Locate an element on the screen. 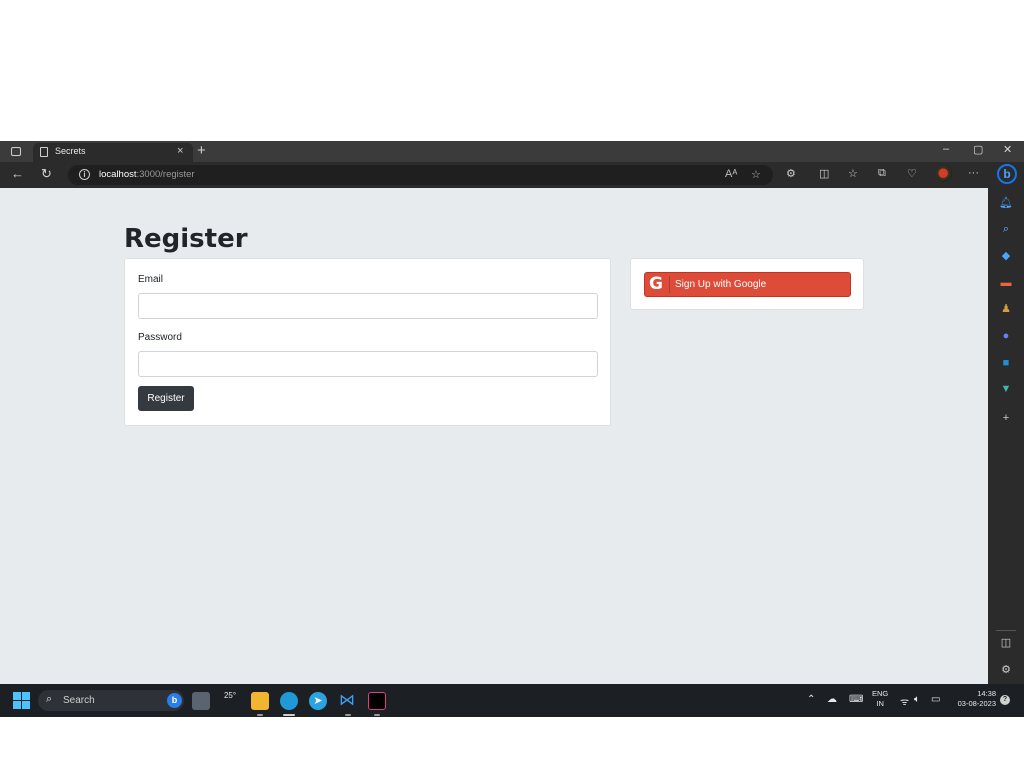 The height and width of the screenshot is (768, 1024). notifications-icon: ? is located at coordinates (1005, 700).